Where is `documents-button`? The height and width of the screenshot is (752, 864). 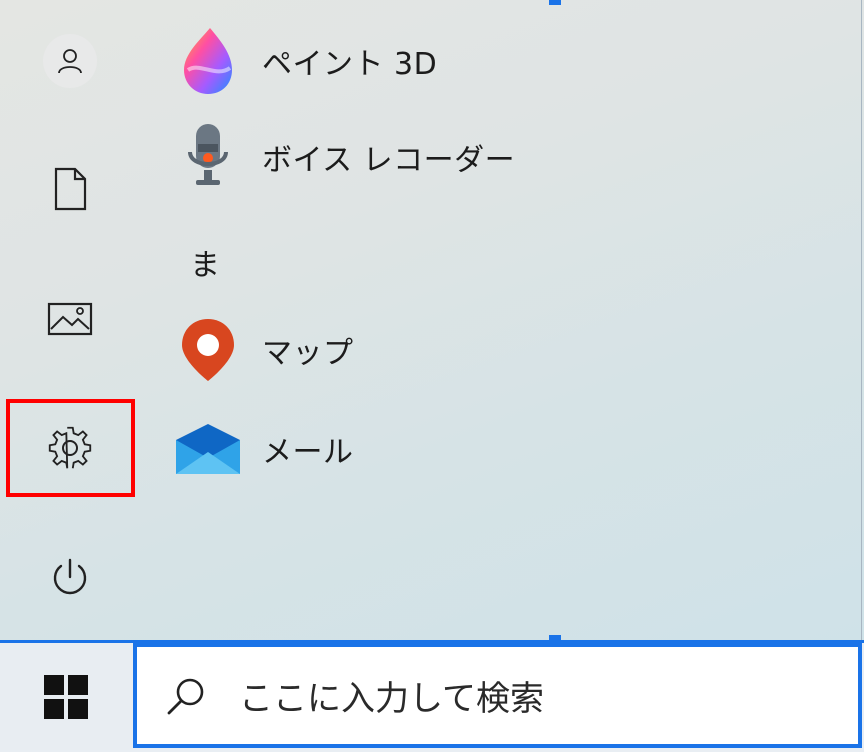
documents-button is located at coordinates (70, 189).